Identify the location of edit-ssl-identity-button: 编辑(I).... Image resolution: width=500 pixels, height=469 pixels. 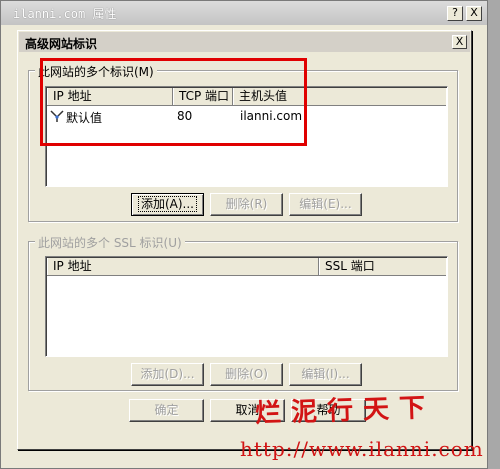
(325, 374).